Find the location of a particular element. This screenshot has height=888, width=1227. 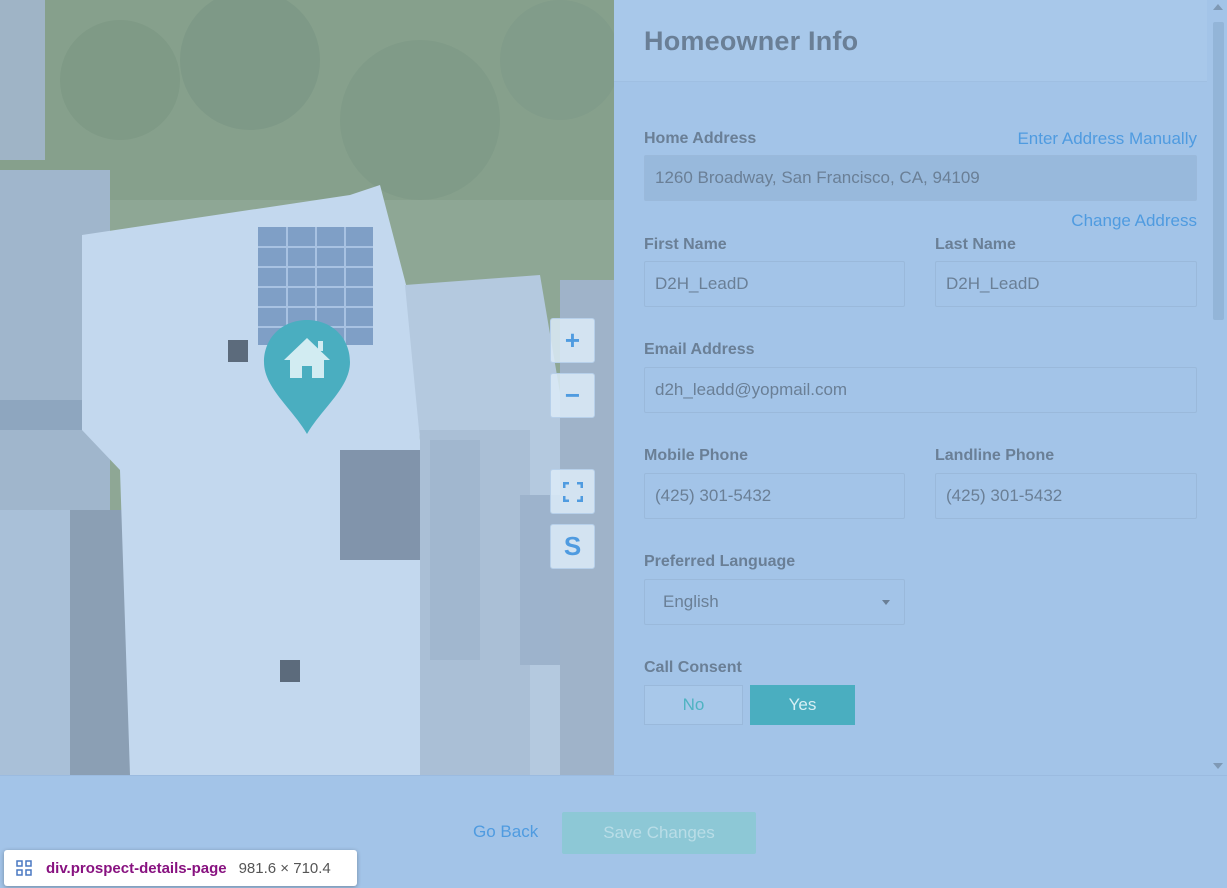

go-back-link: Go Back is located at coordinates (505, 832).